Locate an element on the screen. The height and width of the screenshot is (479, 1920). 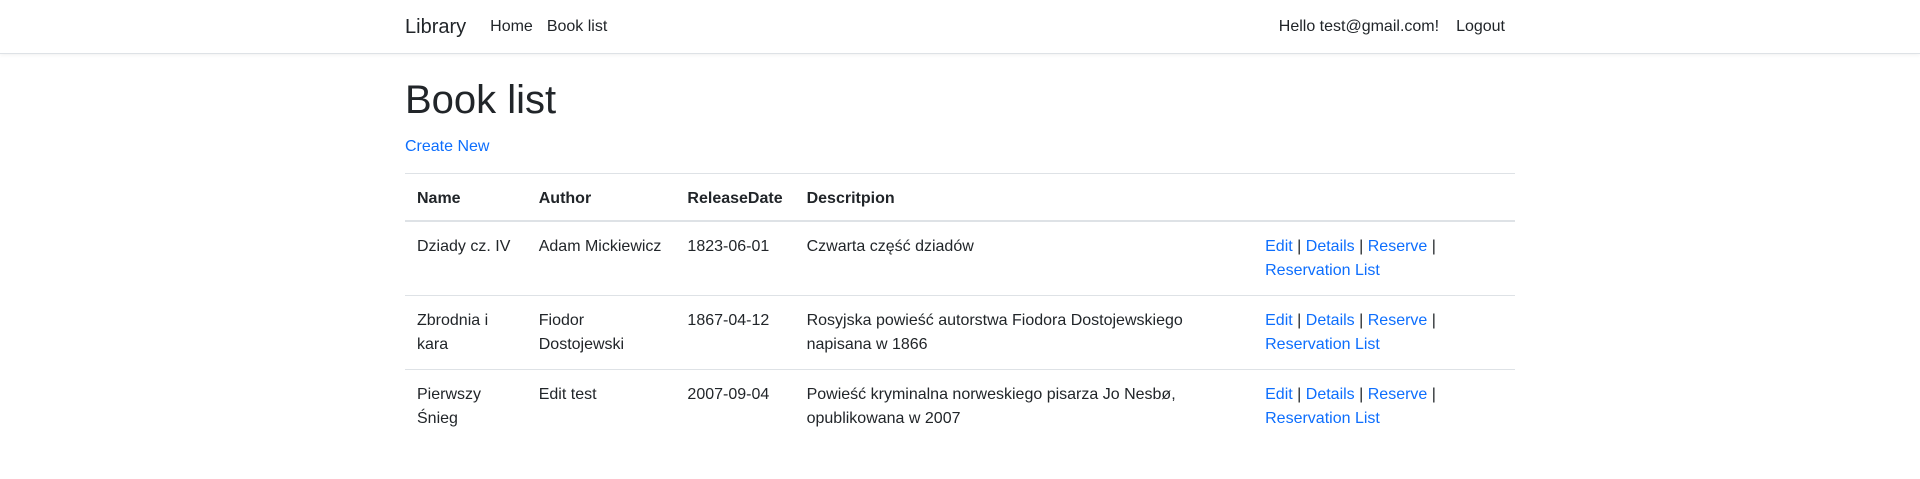
header-row: Name Author ReleaseDate Descritpion is located at coordinates (960, 197).